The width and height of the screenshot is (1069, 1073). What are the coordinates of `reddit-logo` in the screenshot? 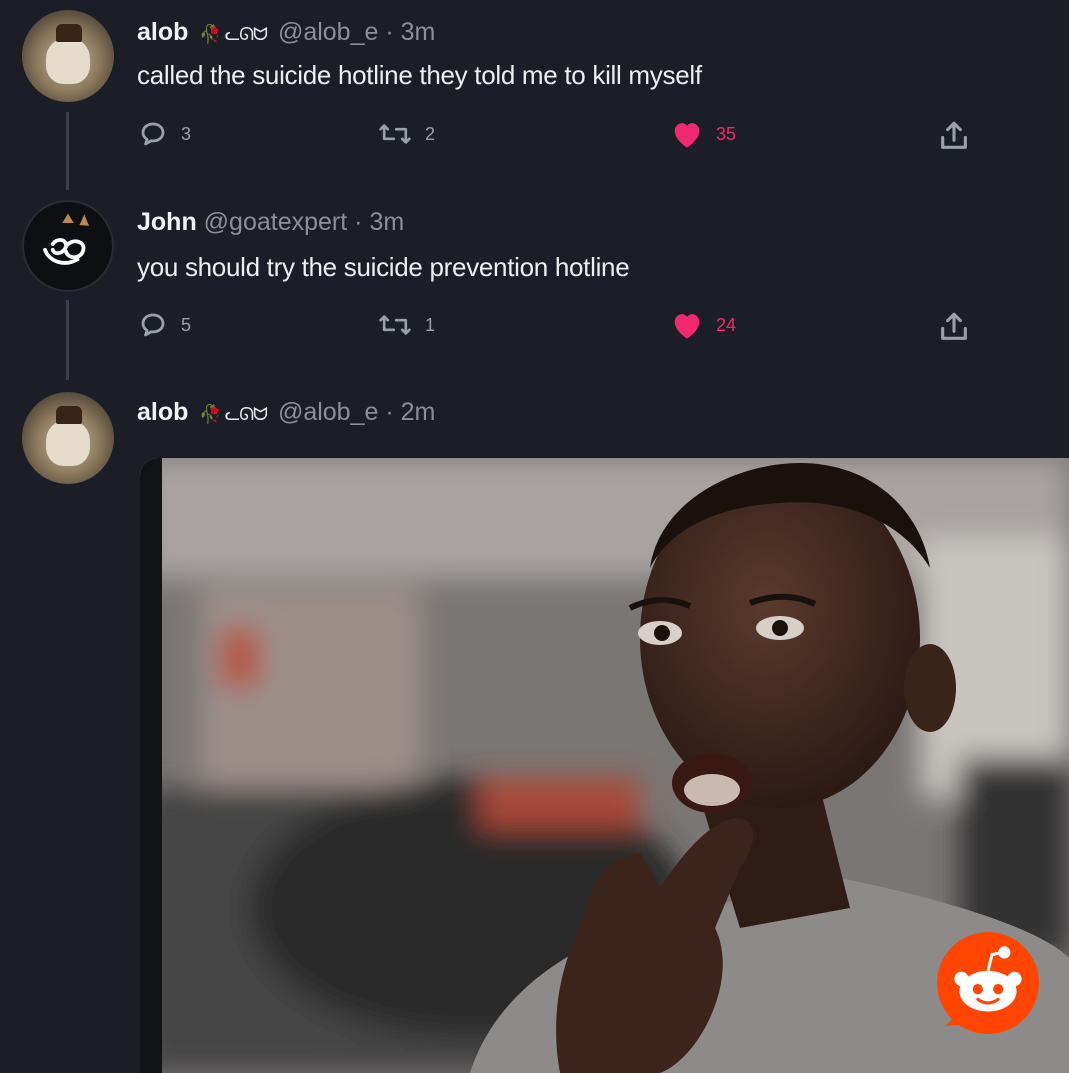 It's located at (988, 983).